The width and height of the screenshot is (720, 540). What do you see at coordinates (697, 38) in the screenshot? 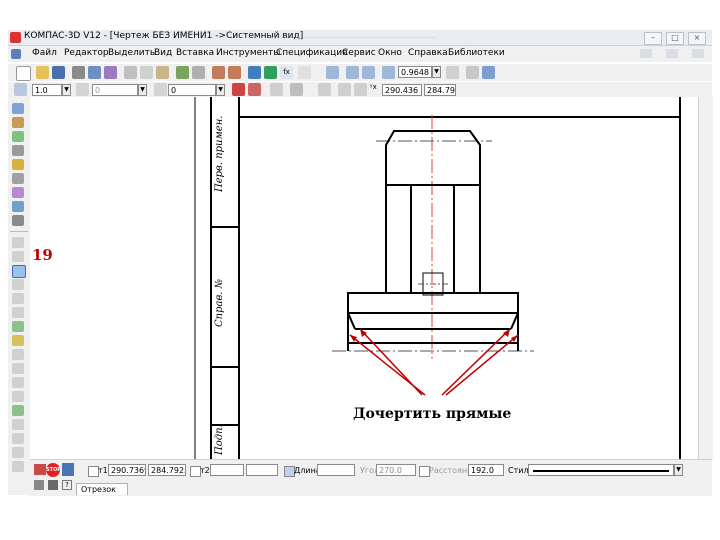
I see `close-button: ×` at bounding box center [697, 38].